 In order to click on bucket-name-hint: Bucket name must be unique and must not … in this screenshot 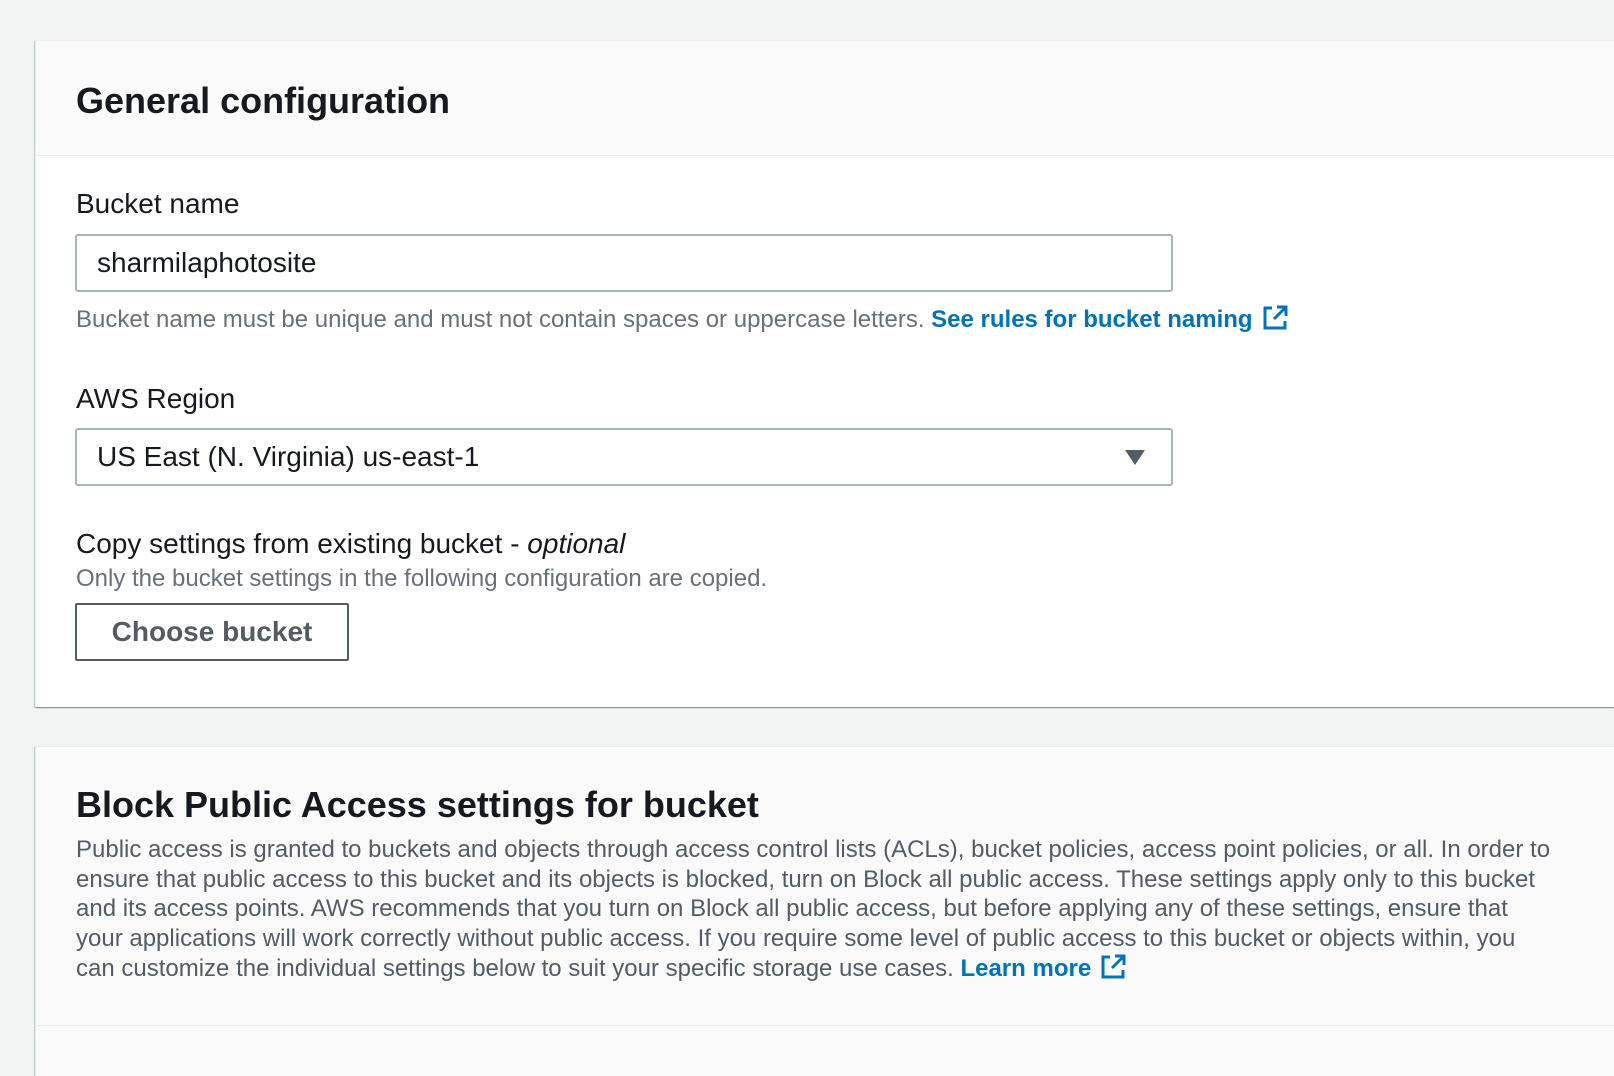, I will do `click(682, 319)`.